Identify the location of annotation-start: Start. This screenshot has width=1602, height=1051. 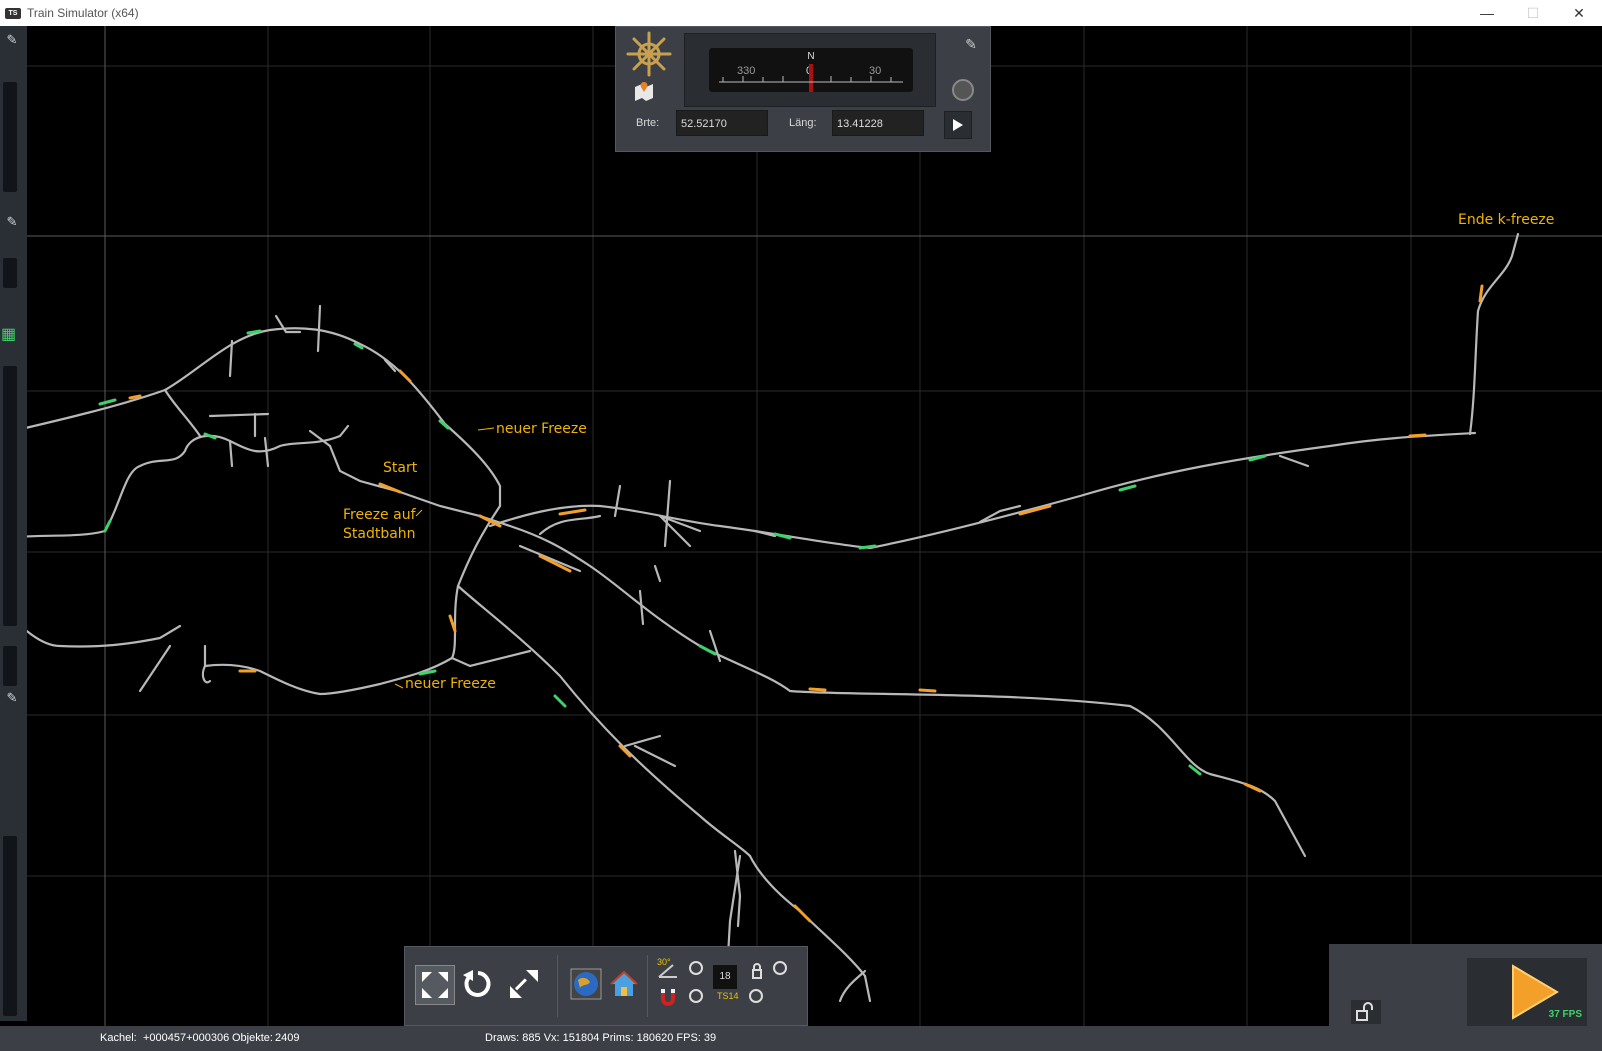
(400, 468).